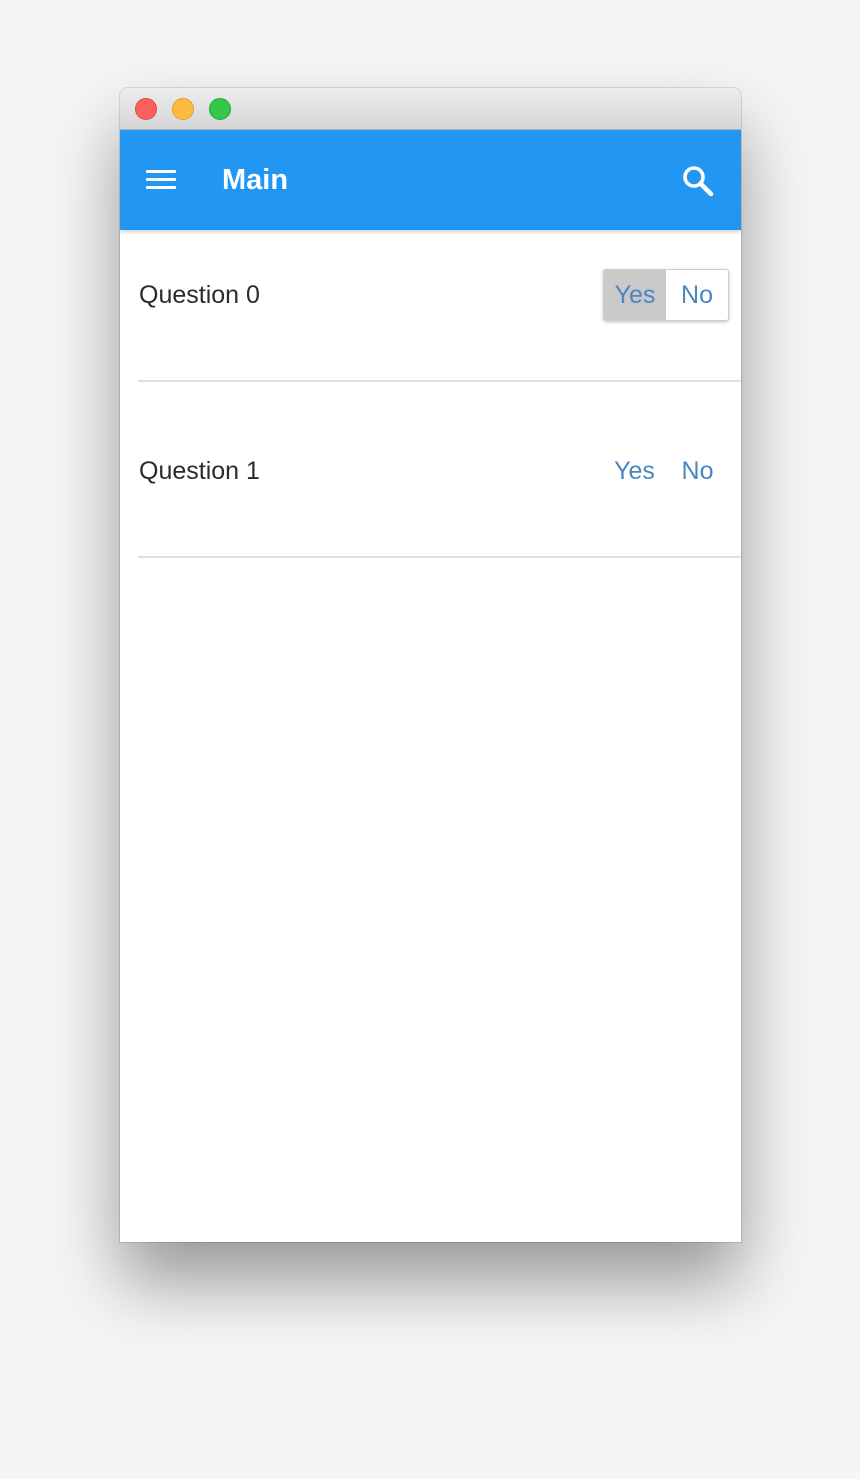 The width and height of the screenshot is (860, 1479). I want to click on minimize-window-button, so click(183, 109).